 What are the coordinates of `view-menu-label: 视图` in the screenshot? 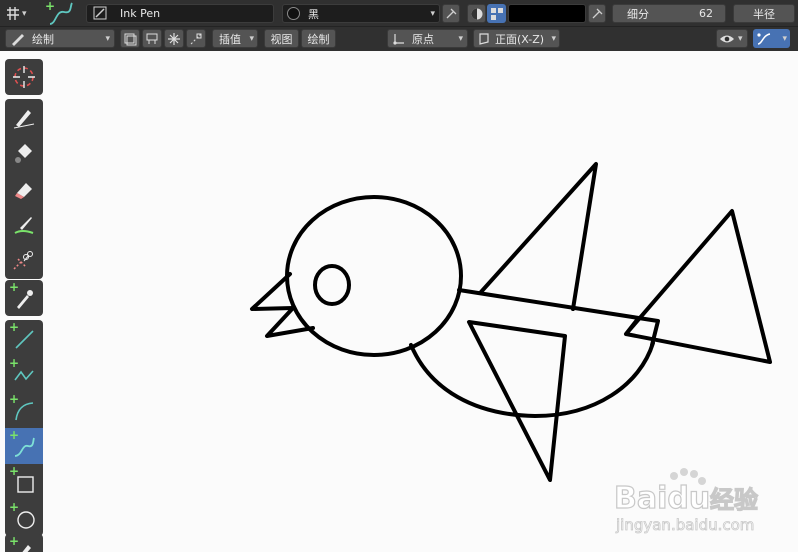 It's located at (281, 39).